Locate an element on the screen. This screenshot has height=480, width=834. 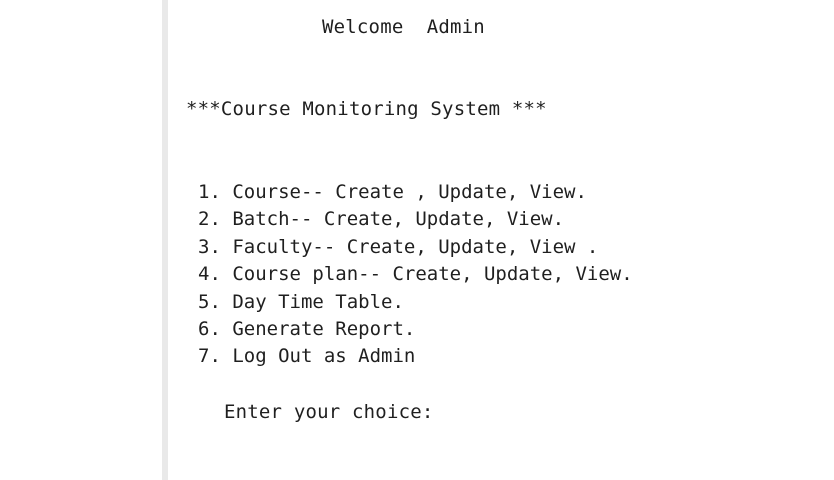
menu-item-day-time-table: 5. Day Time Table. is located at coordinates (301, 301).